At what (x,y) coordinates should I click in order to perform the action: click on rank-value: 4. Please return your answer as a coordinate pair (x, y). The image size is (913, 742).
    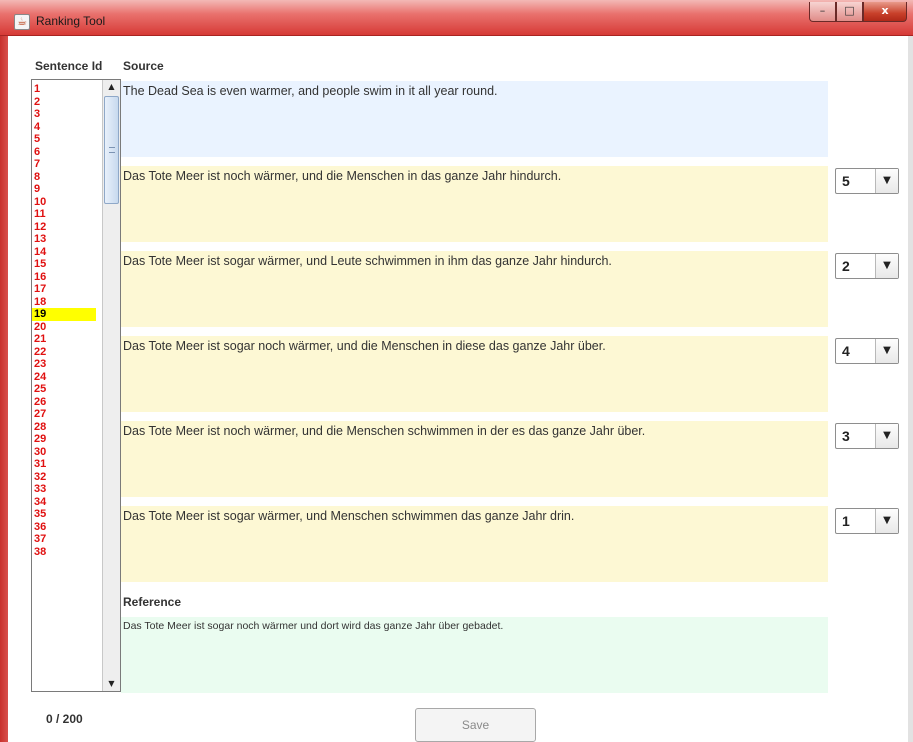
    Looking at the image, I should click on (846, 351).